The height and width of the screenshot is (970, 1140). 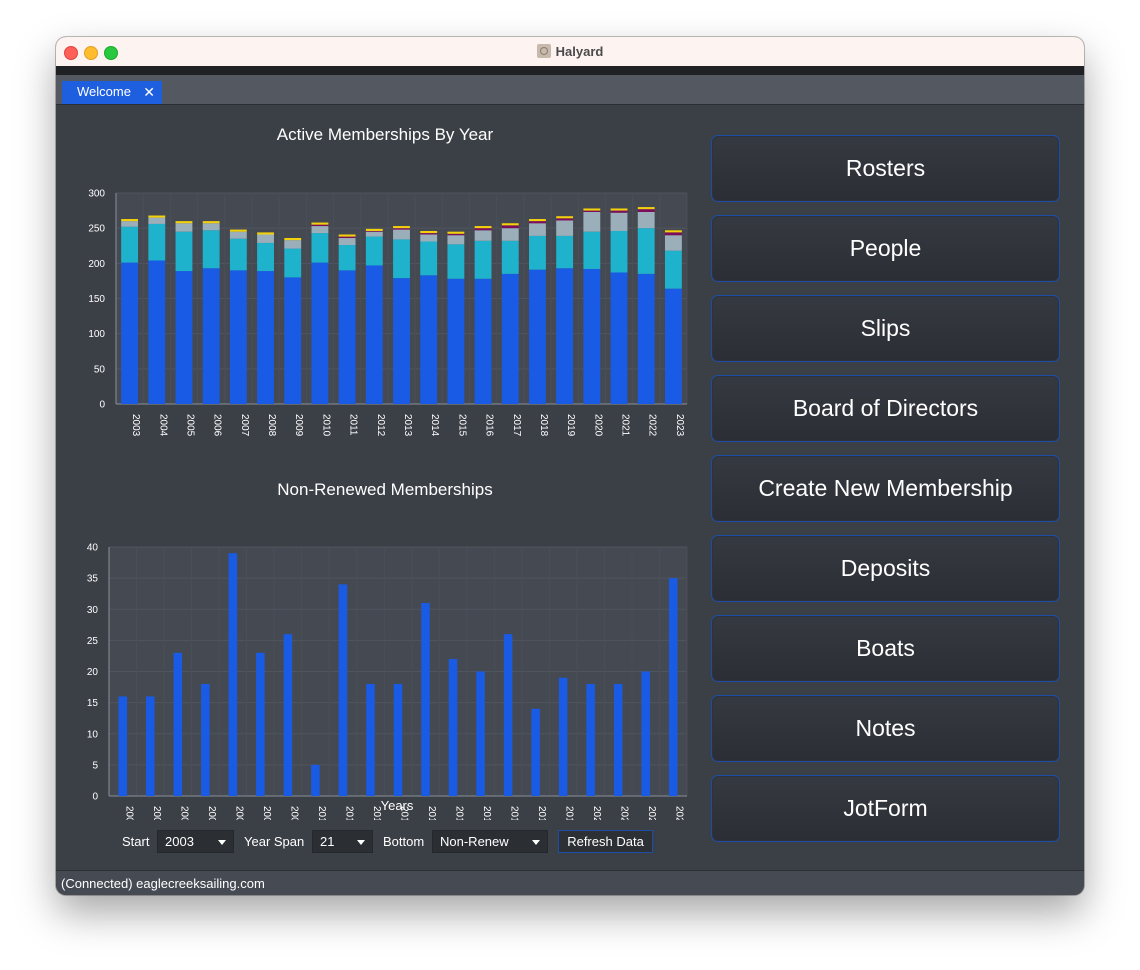 I want to click on y-tick-label: 150, so click(x=96, y=299).